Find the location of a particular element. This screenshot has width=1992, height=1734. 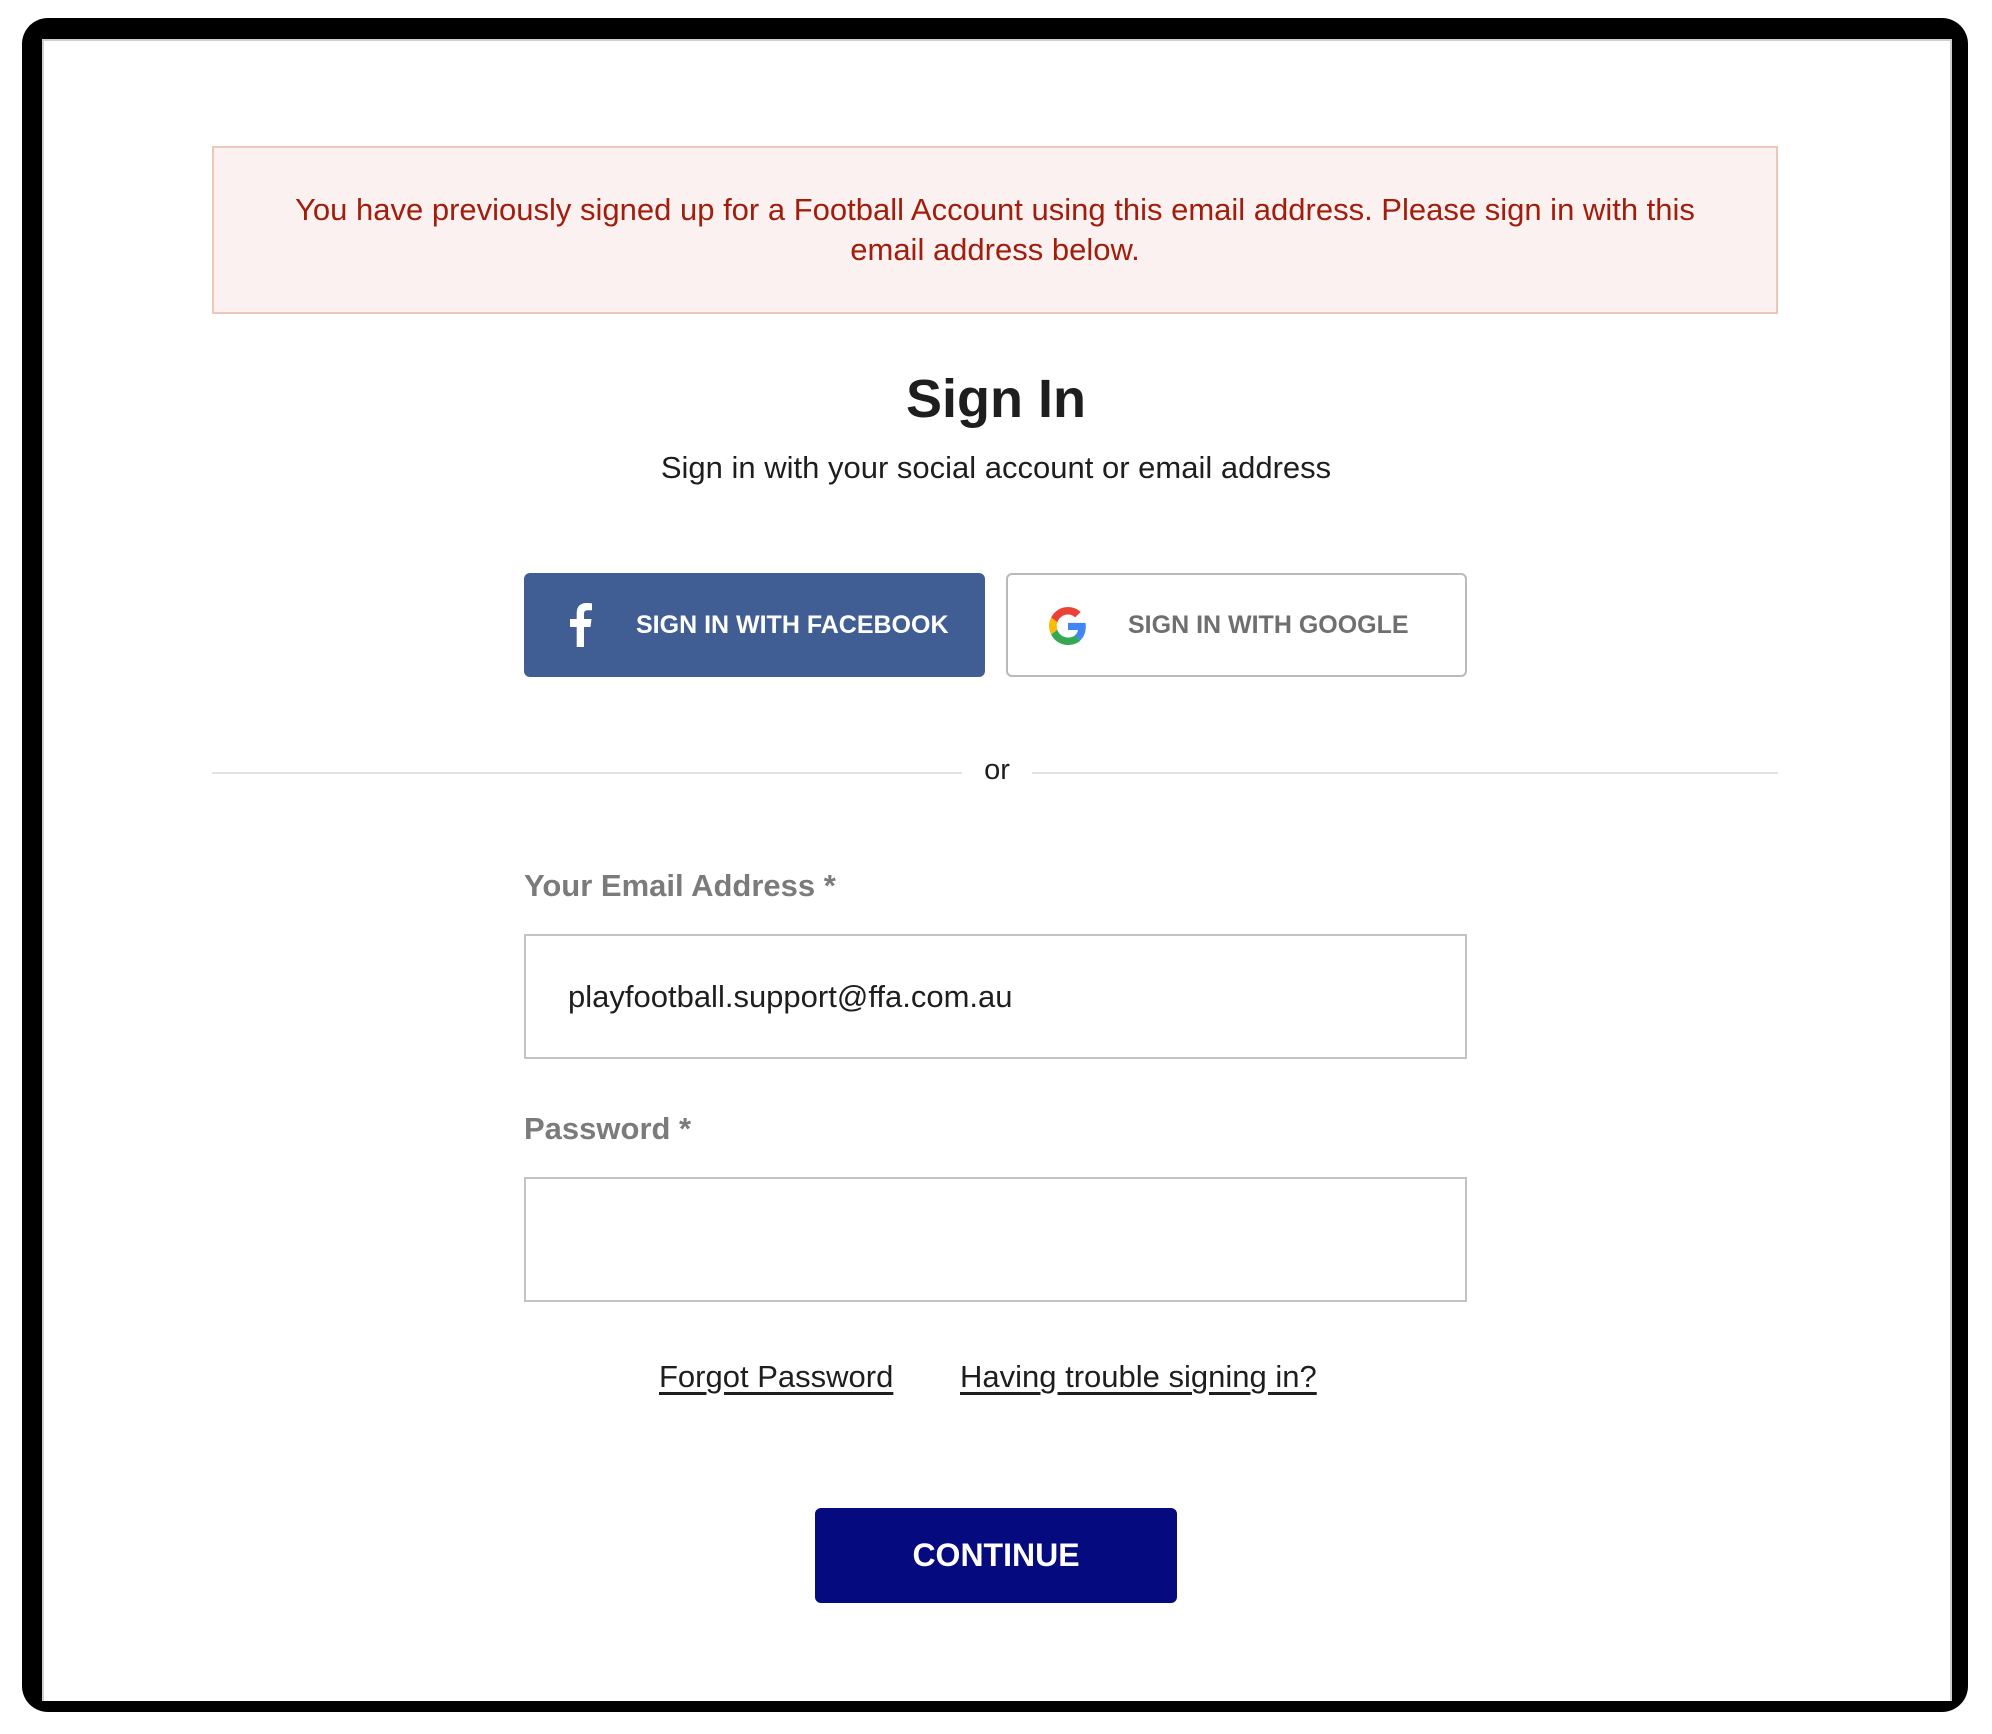

divider-line-left is located at coordinates (587, 773).